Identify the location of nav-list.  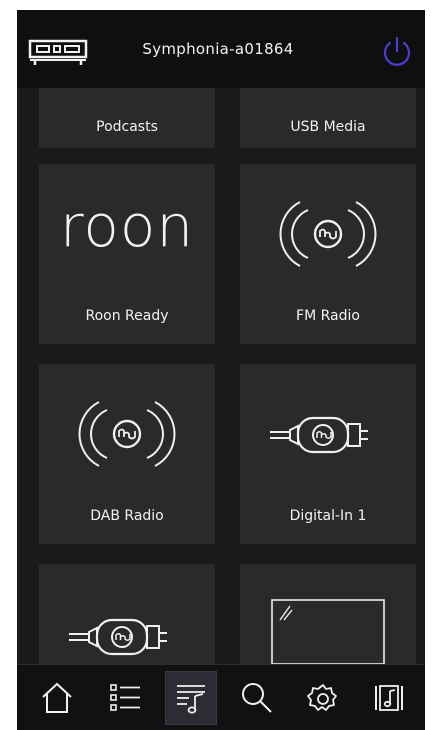
(125, 698).